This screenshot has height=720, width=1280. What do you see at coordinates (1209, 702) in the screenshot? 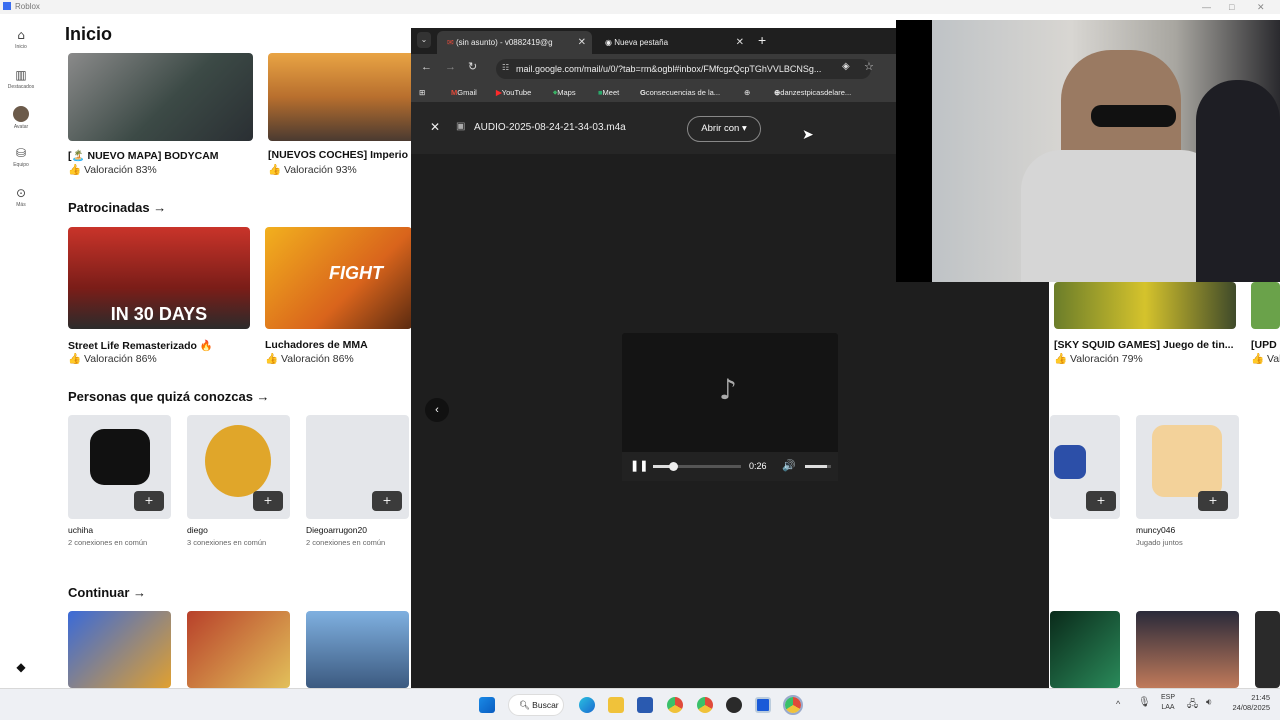
I see `volume-tray-icon: 🔉︎` at bounding box center [1209, 702].